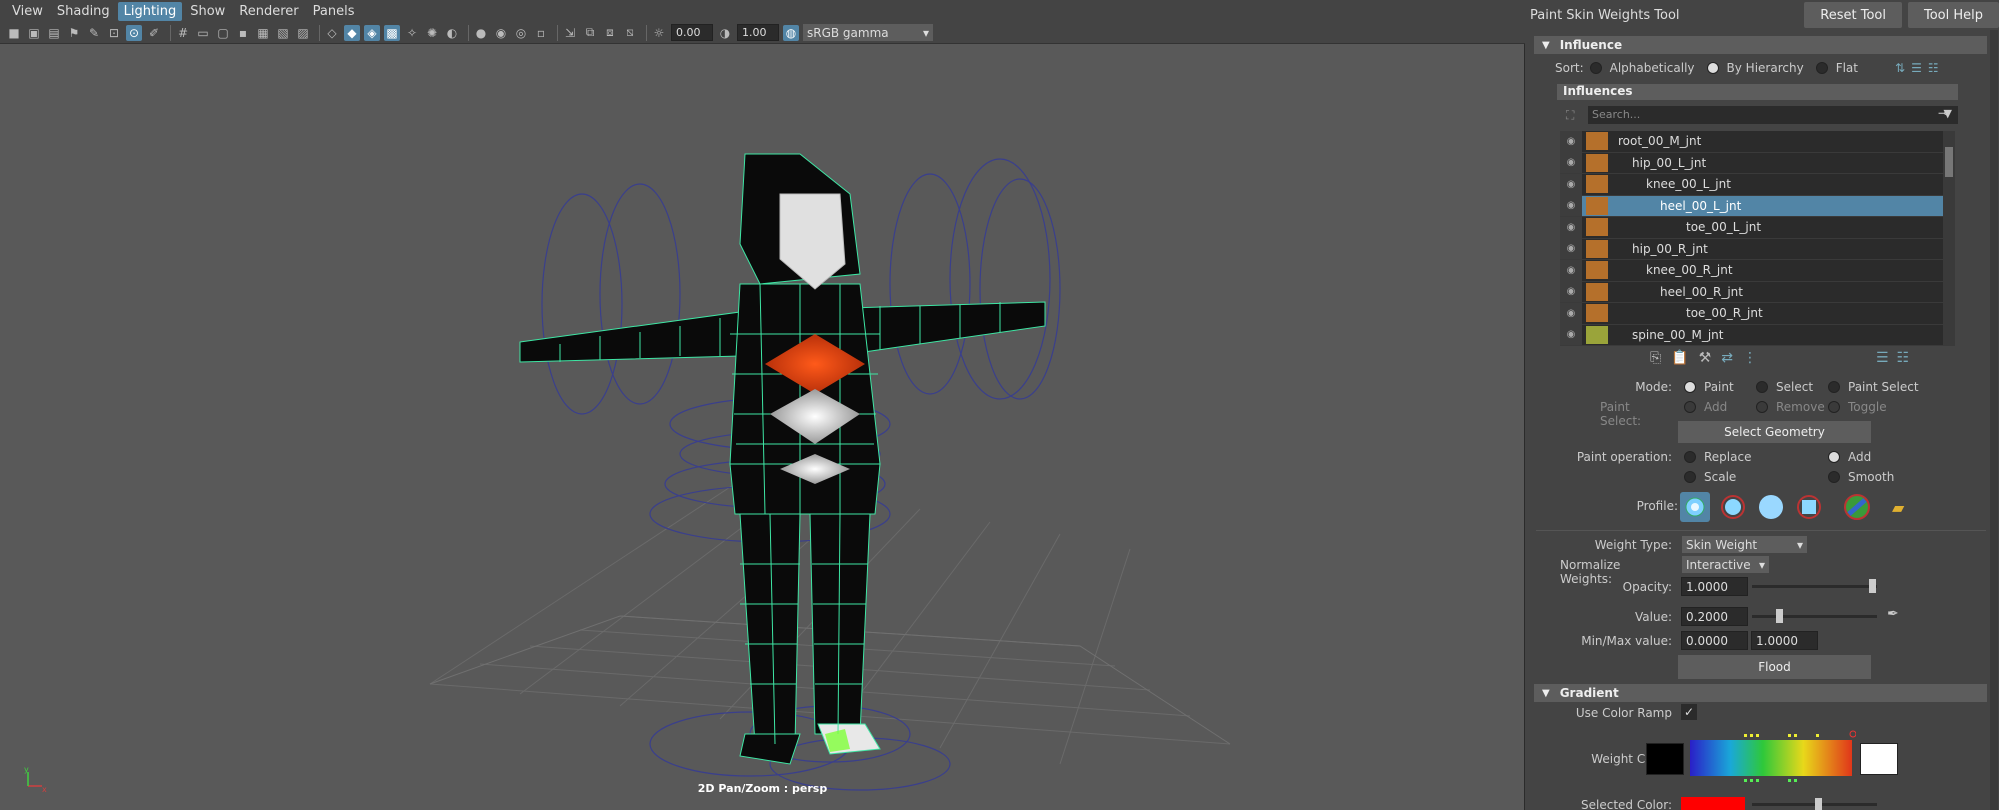  I want to click on min-value-field: 0.0000, so click(1714, 640).